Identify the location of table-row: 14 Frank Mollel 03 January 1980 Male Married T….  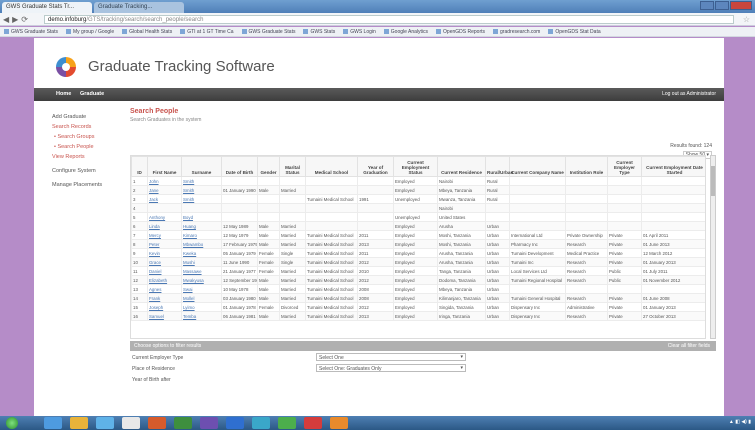
(418, 298).